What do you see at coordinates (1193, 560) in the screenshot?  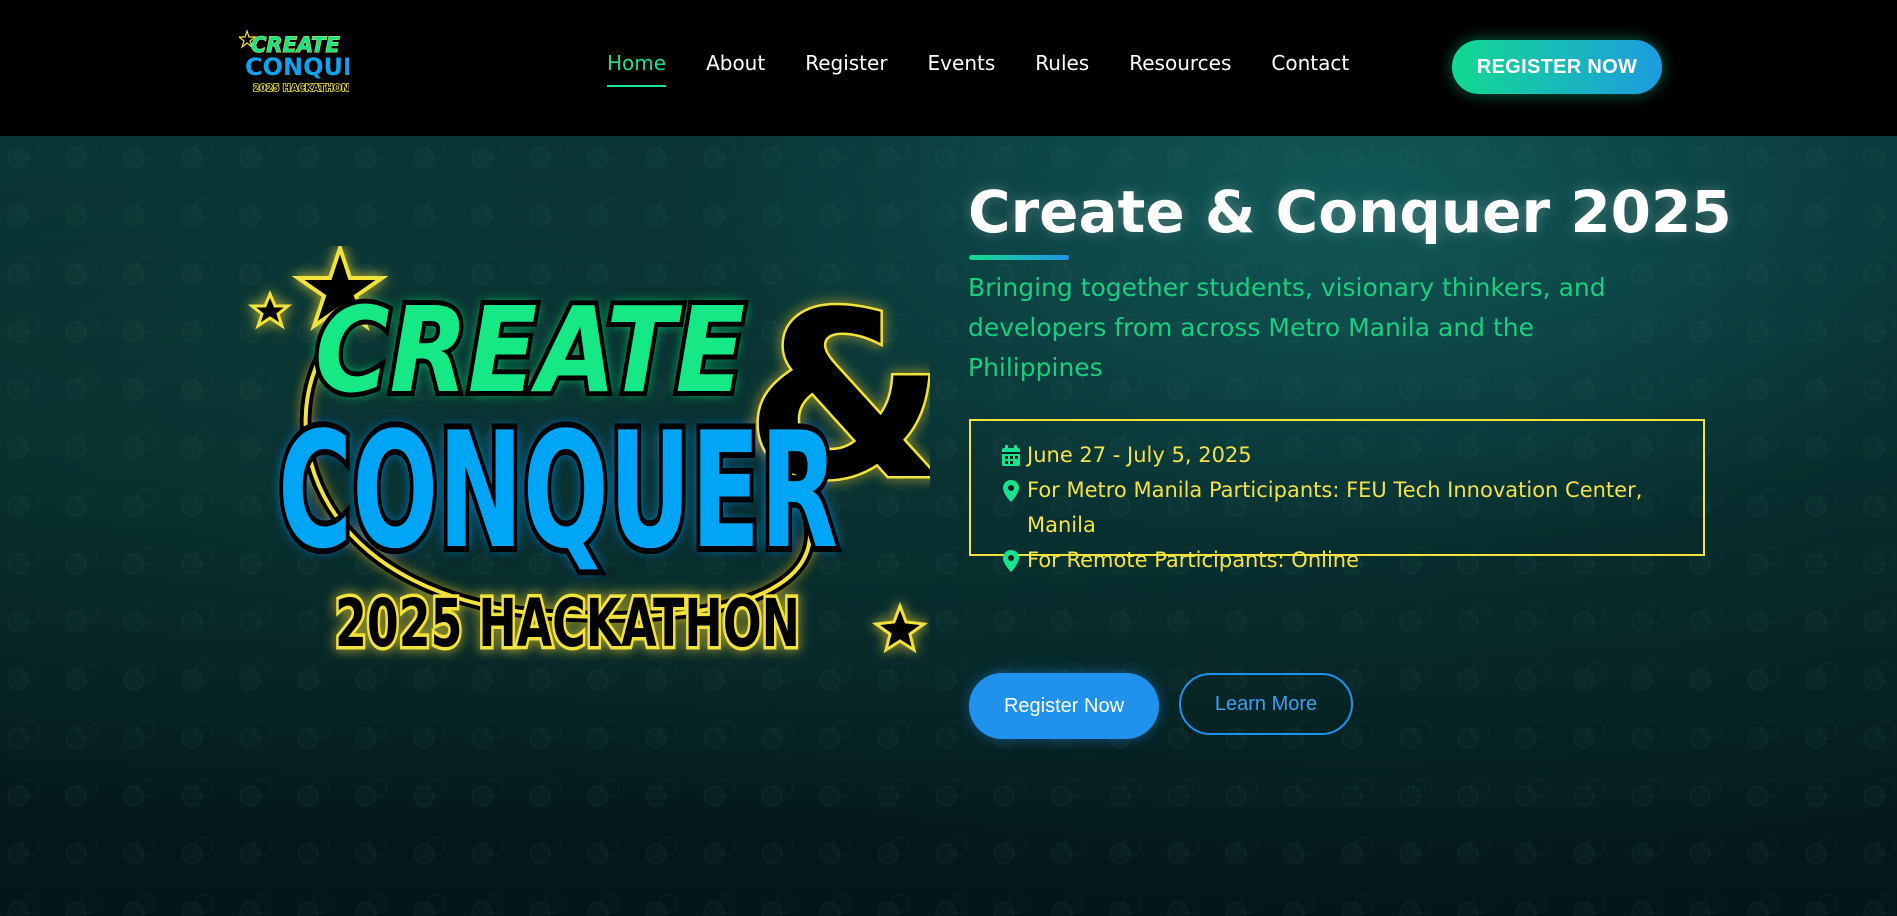 I see `event-location-remote-text: For Remote Participants: Online` at bounding box center [1193, 560].